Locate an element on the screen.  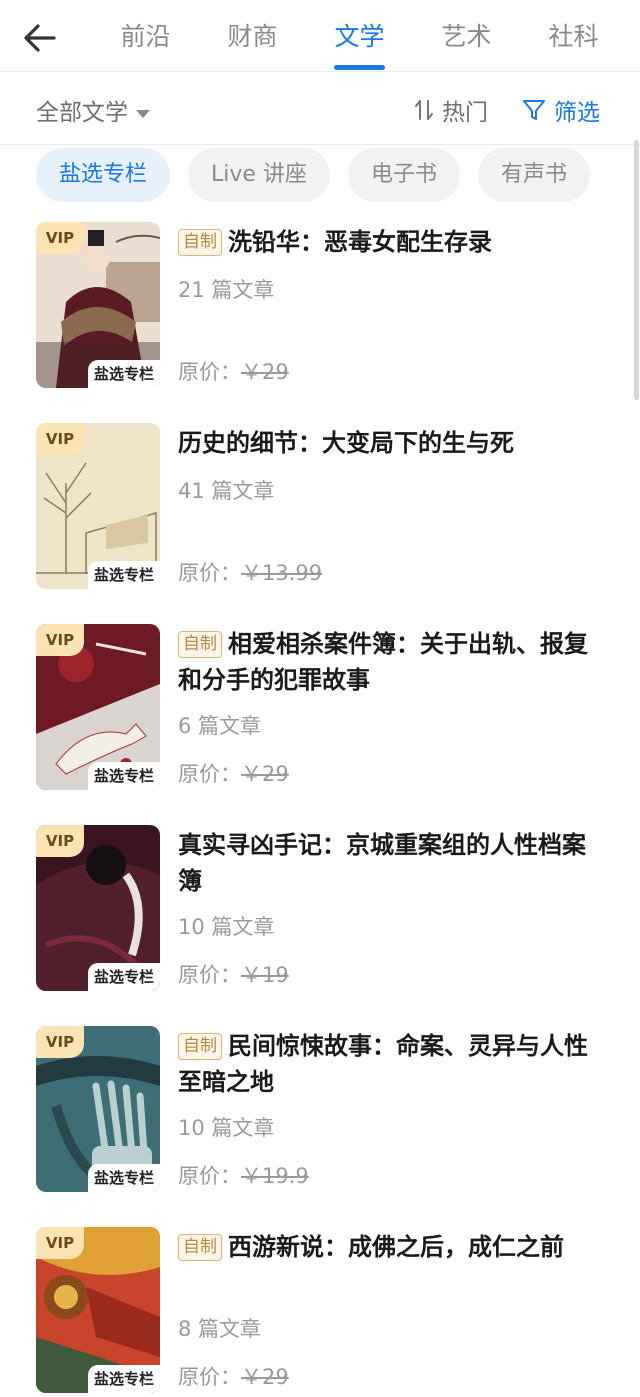
content-type-chips: 盐选专栏 Live 讲座 电子书 有声书 is located at coordinates (313, 175).